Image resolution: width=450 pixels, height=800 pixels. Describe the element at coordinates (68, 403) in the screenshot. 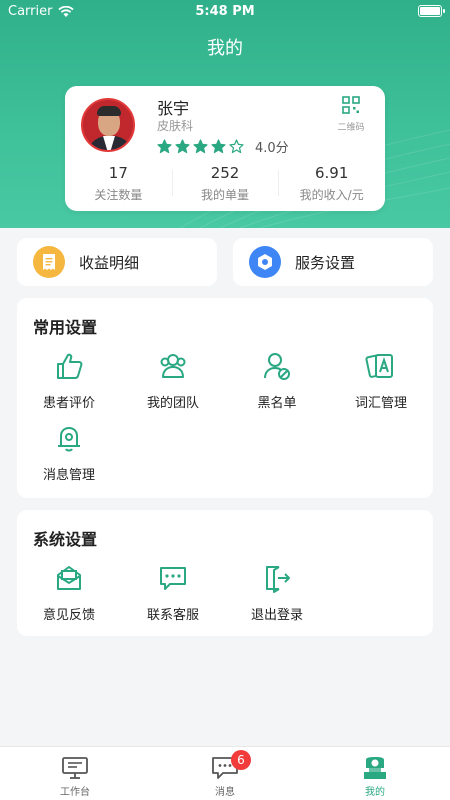

I see `grid-label: 患者评价` at that location.